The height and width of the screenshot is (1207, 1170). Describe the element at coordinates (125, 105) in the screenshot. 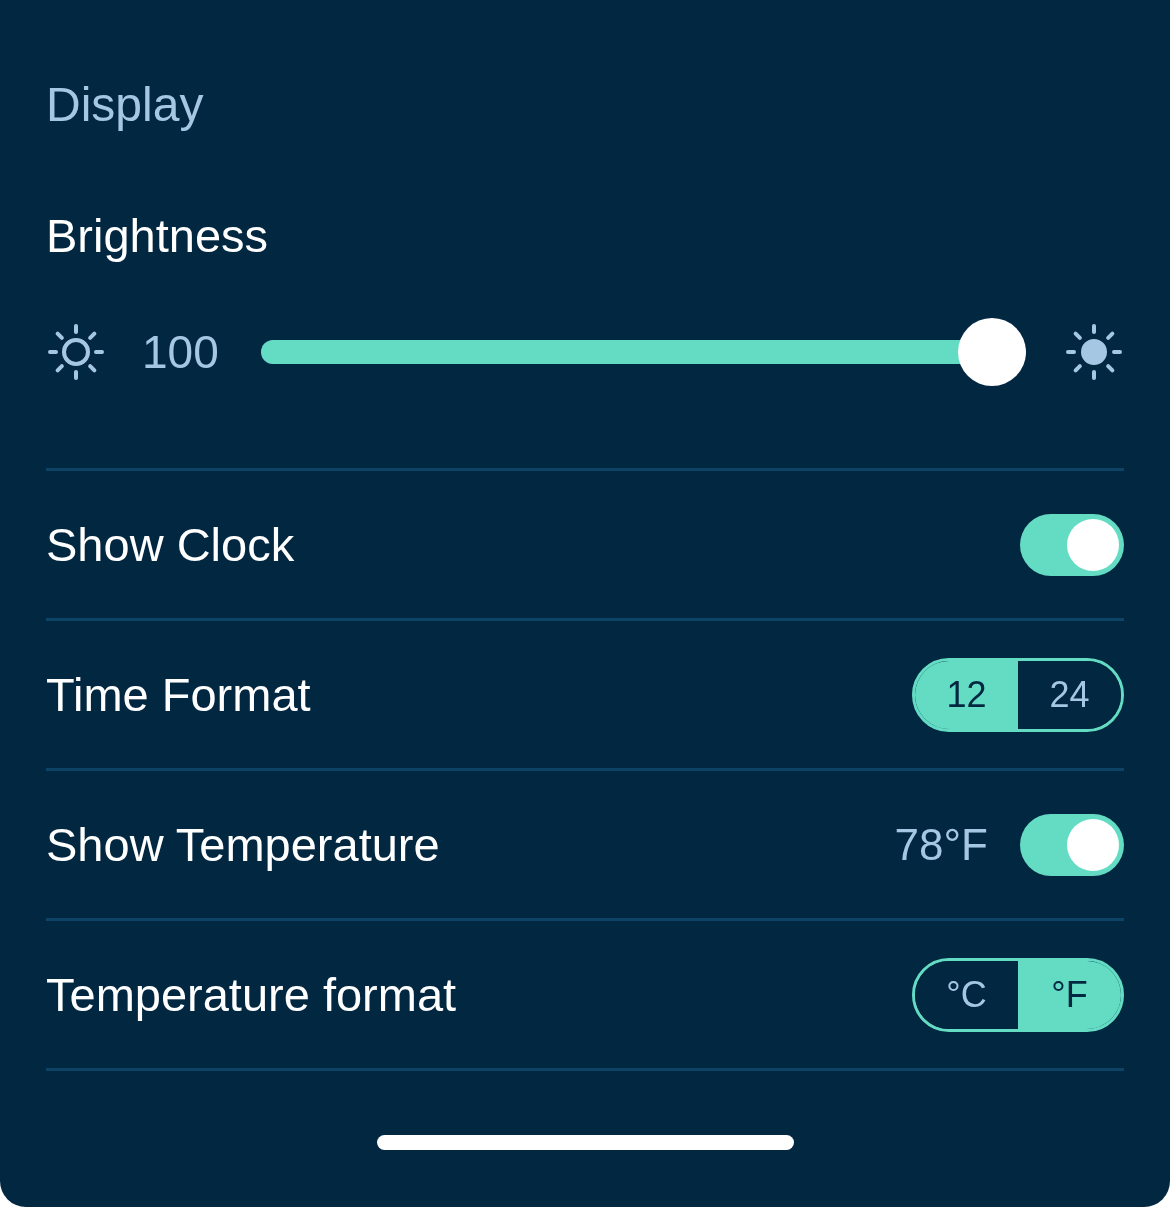

I see `section-title: Display` at that location.